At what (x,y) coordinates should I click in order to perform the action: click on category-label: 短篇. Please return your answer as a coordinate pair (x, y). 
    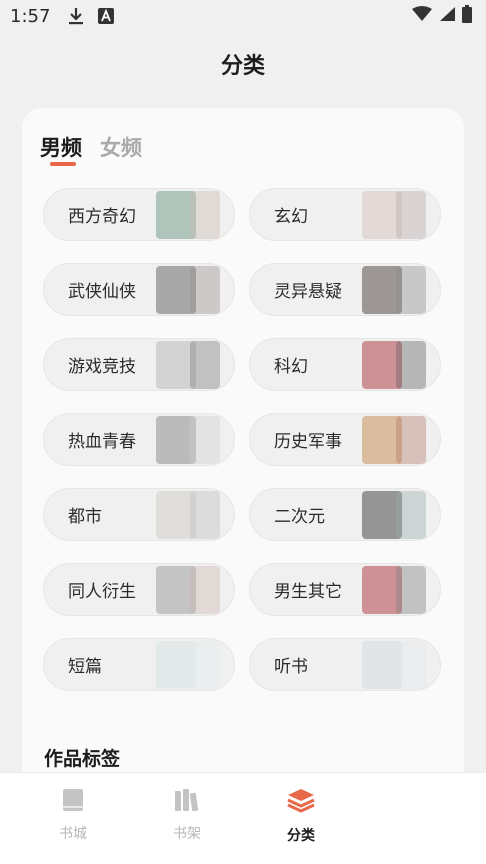
    Looking at the image, I should click on (85, 667).